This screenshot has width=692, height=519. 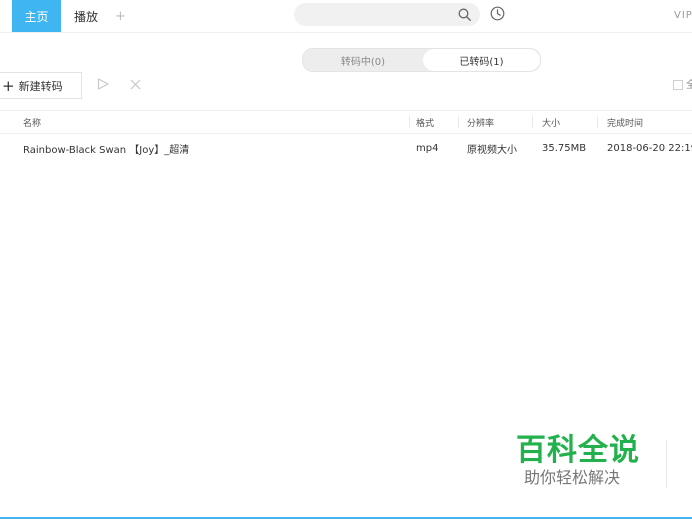 What do you see at coordinates (578, 450) in the screenshot?
I see `watermark-title: 百科全说` at bounding box center [578, 450].